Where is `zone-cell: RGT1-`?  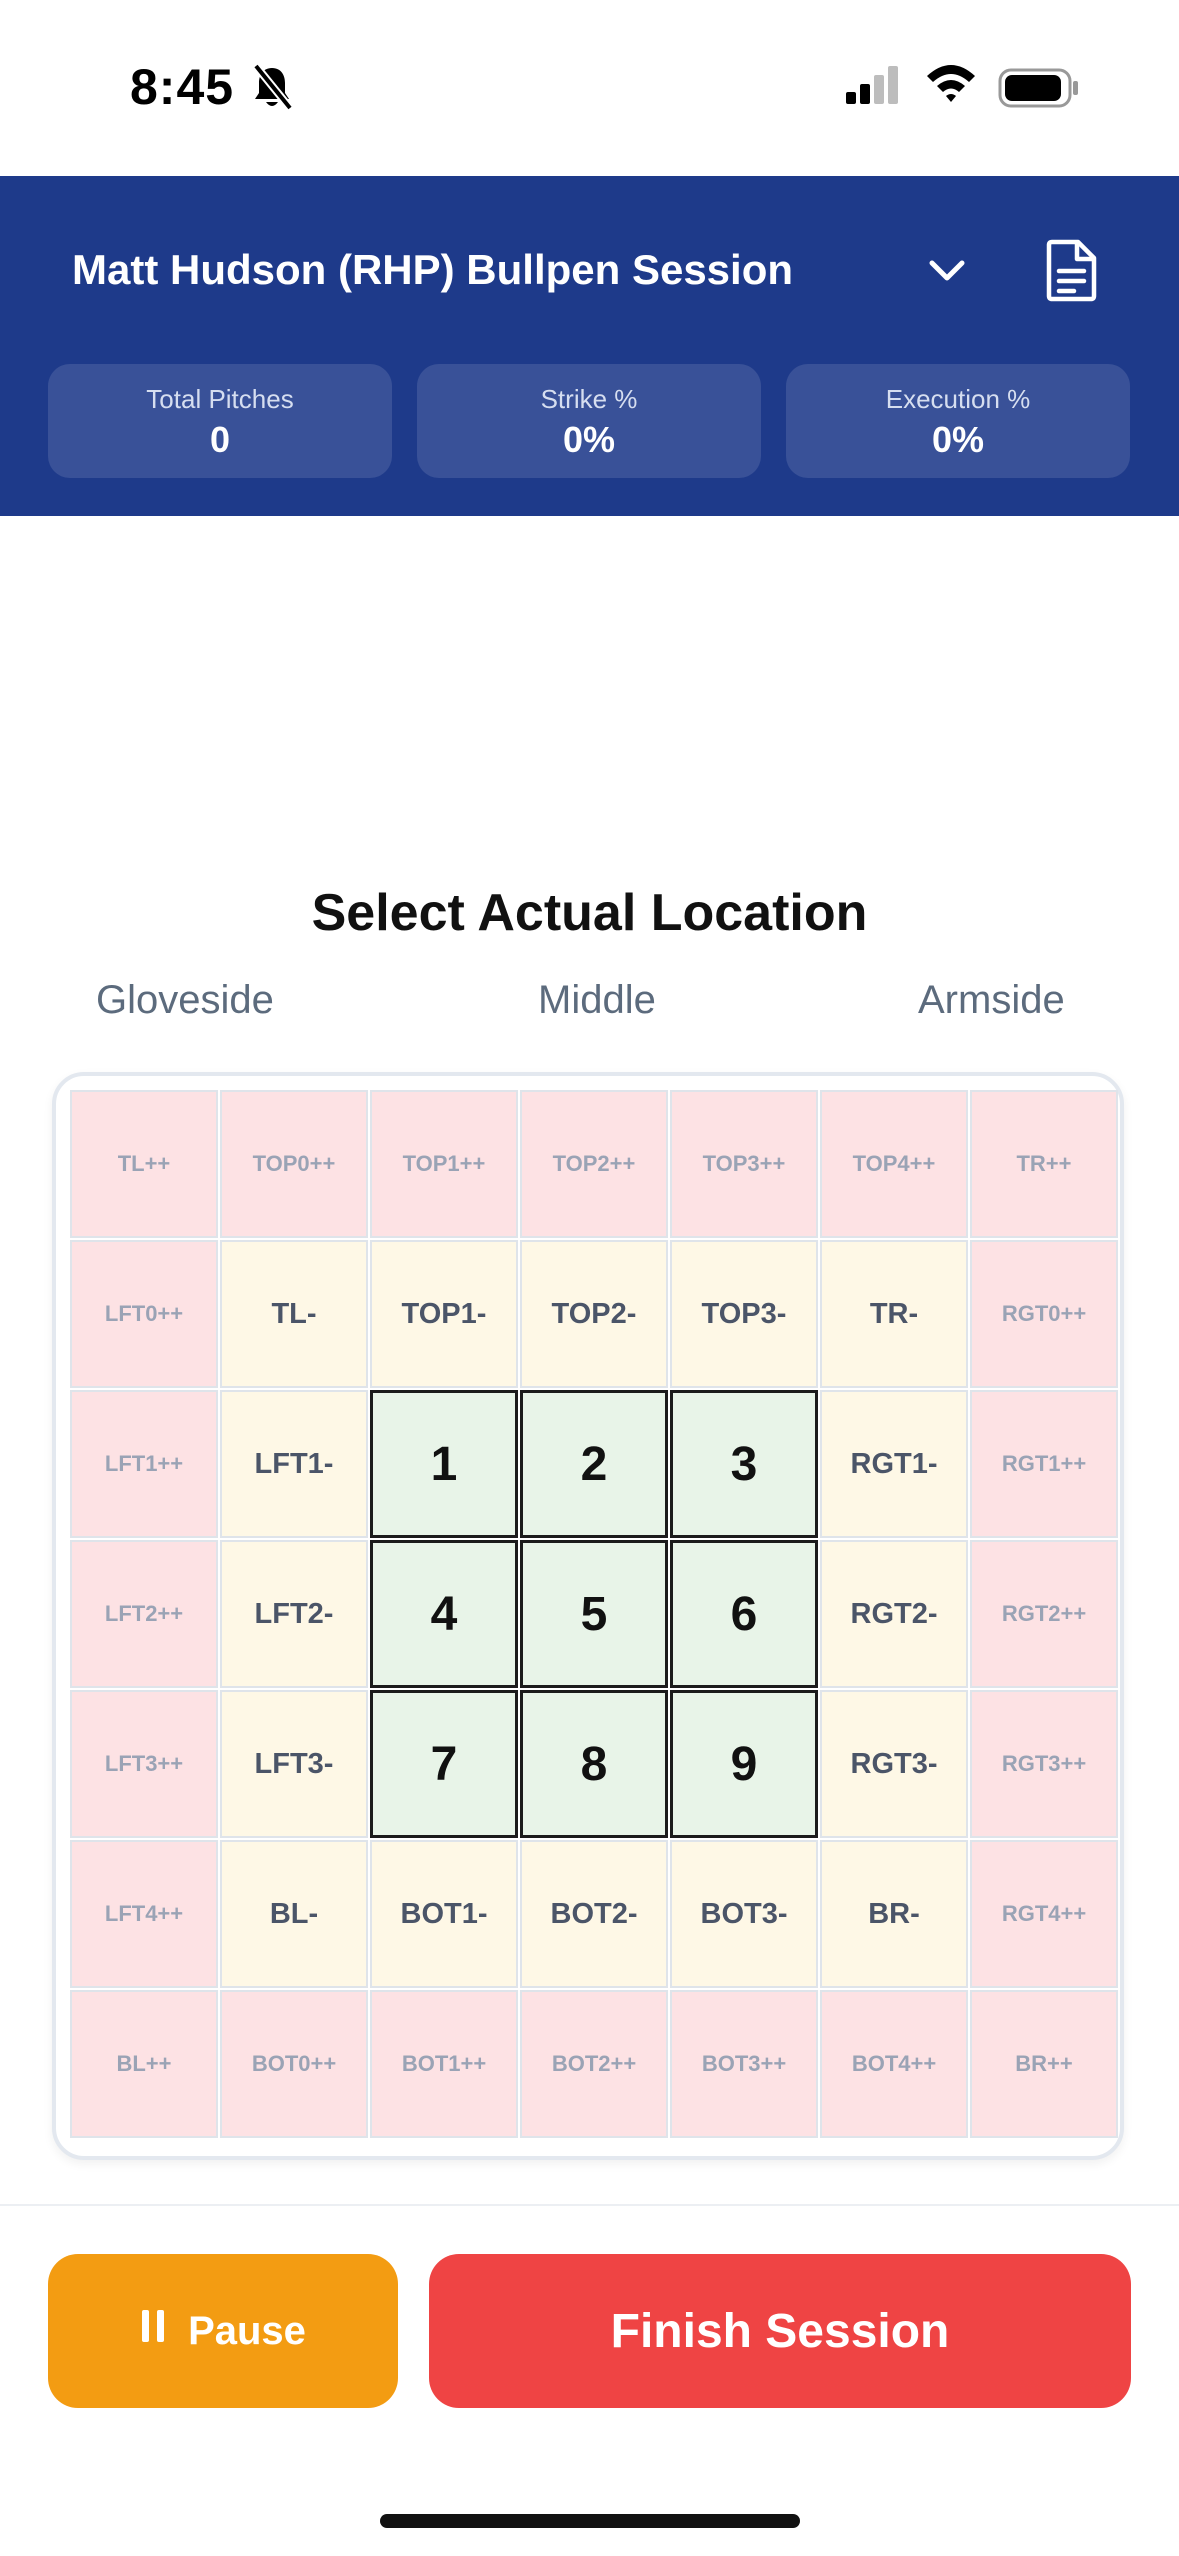
zone-cell: RGT1- is located at coordinates (894, 1464).